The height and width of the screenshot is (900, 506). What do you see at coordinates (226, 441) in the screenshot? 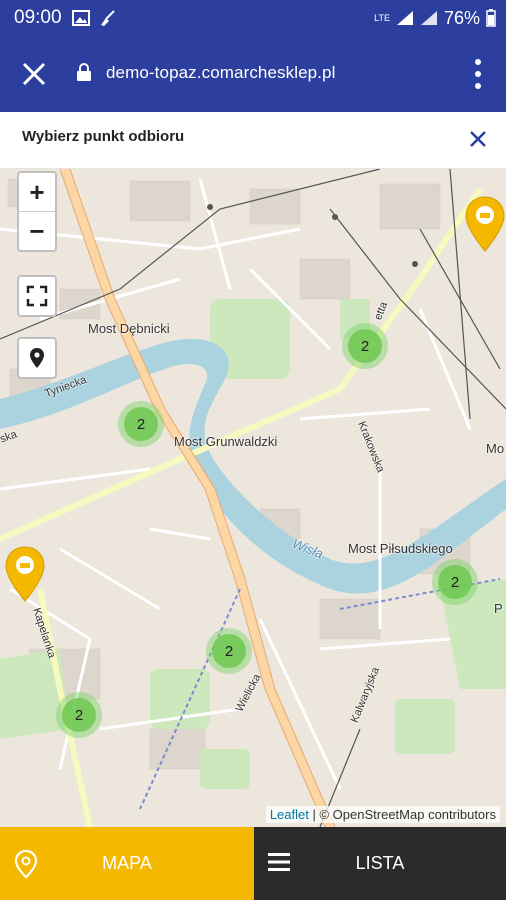
I see `map-label-most-grunwaldzki: Most Grunwaldzki` at bounding box center [226, 441].